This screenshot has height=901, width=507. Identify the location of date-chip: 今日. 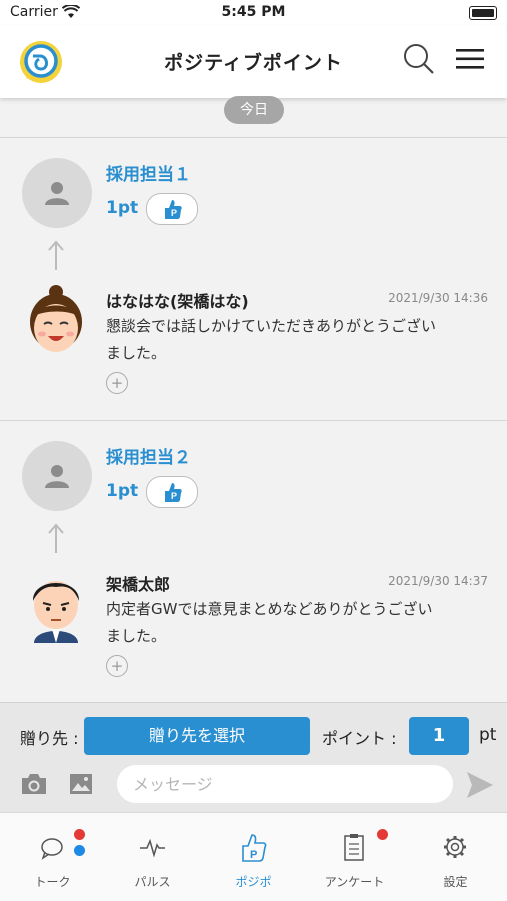
(254, 110).